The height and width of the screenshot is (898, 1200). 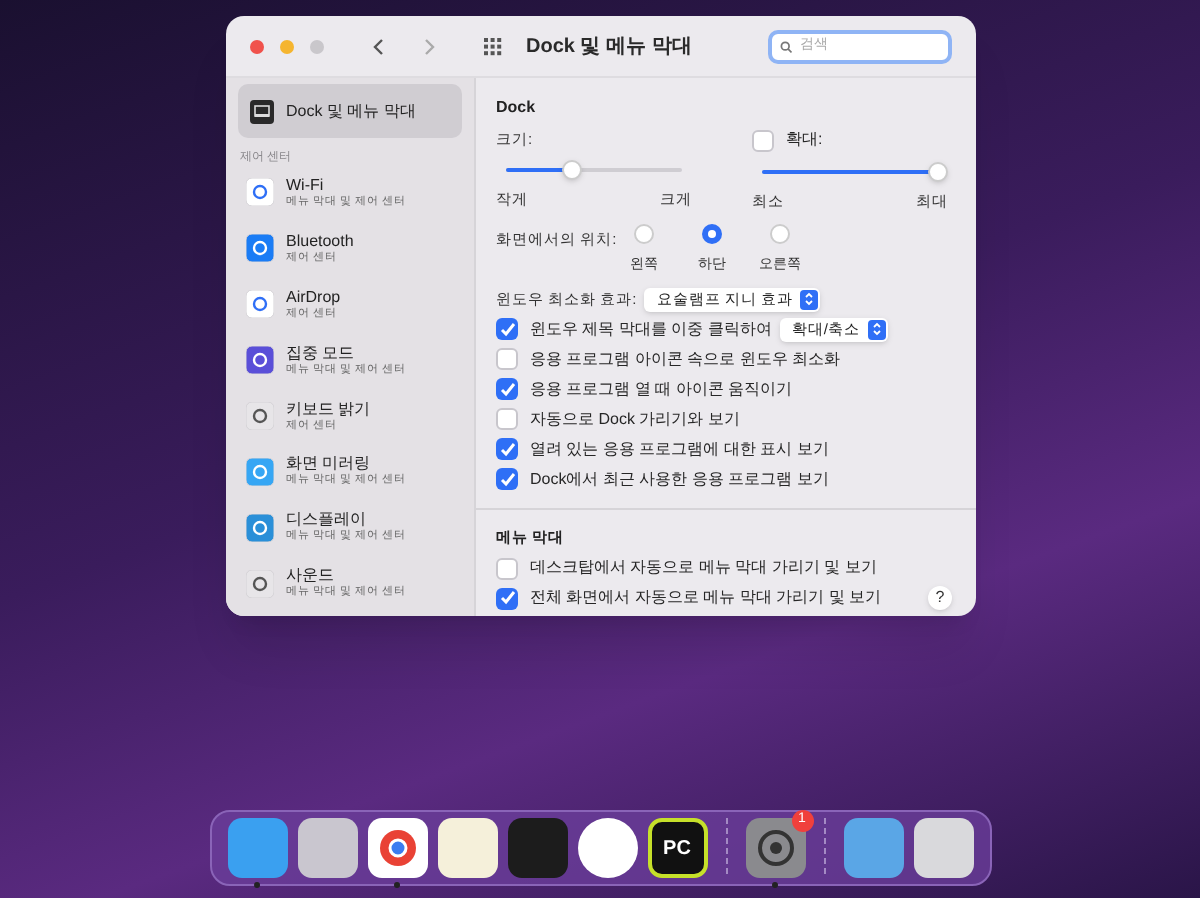 What do you see at coordinates (677, 848) in the screenshot?
I see `pycharm-tile: PC` at bounding box center [677, 848].